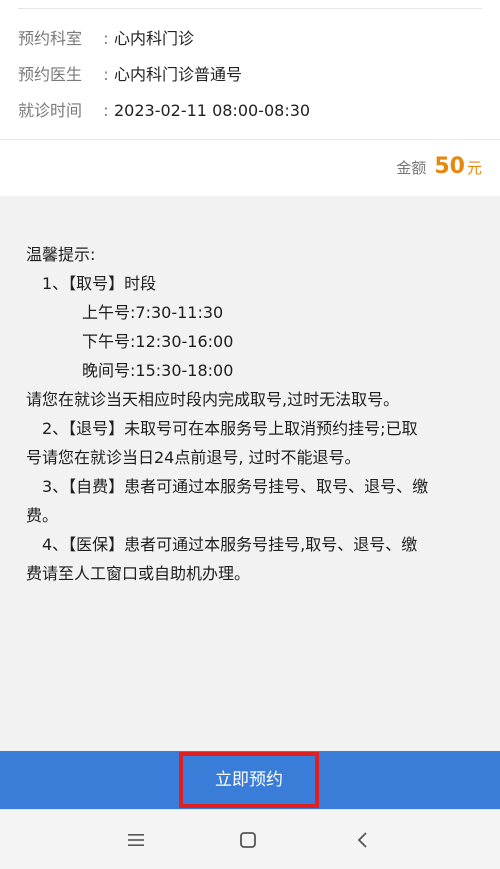  I want to click on department-label: 预约科室, so click(50, 38).